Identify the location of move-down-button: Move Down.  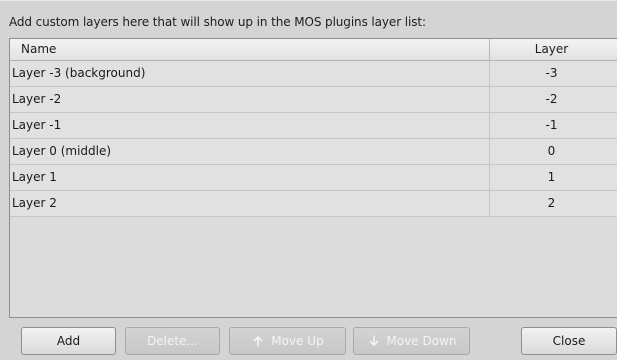
(411, 341).